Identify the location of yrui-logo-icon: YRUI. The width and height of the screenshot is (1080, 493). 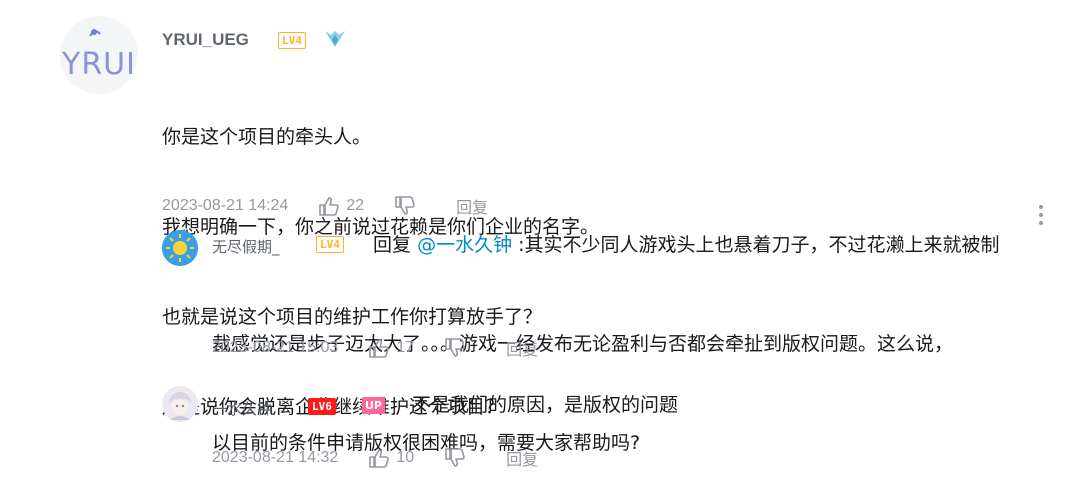
(99, 55).